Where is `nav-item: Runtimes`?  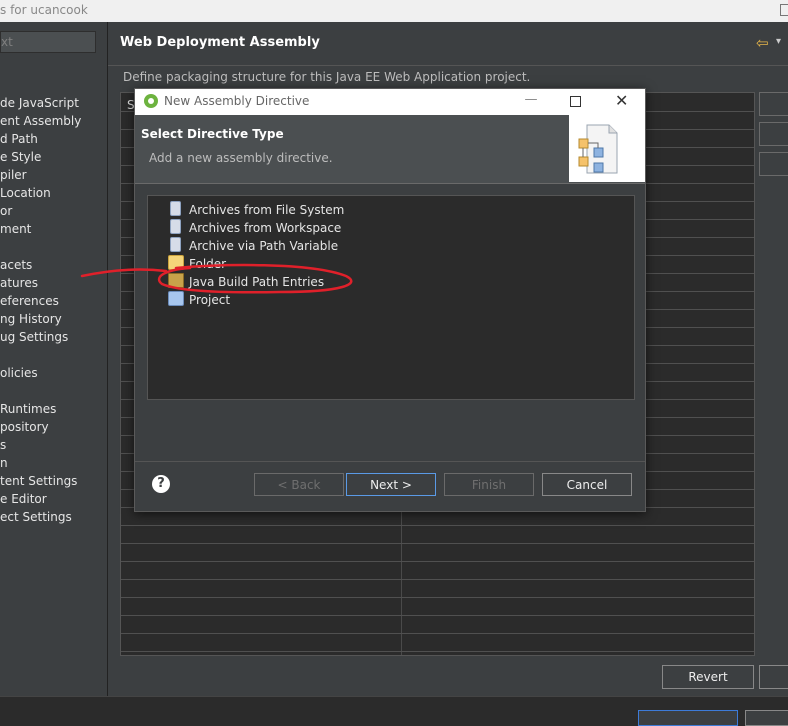
nav-item: Runtimes is located at coordinates (53, 409).